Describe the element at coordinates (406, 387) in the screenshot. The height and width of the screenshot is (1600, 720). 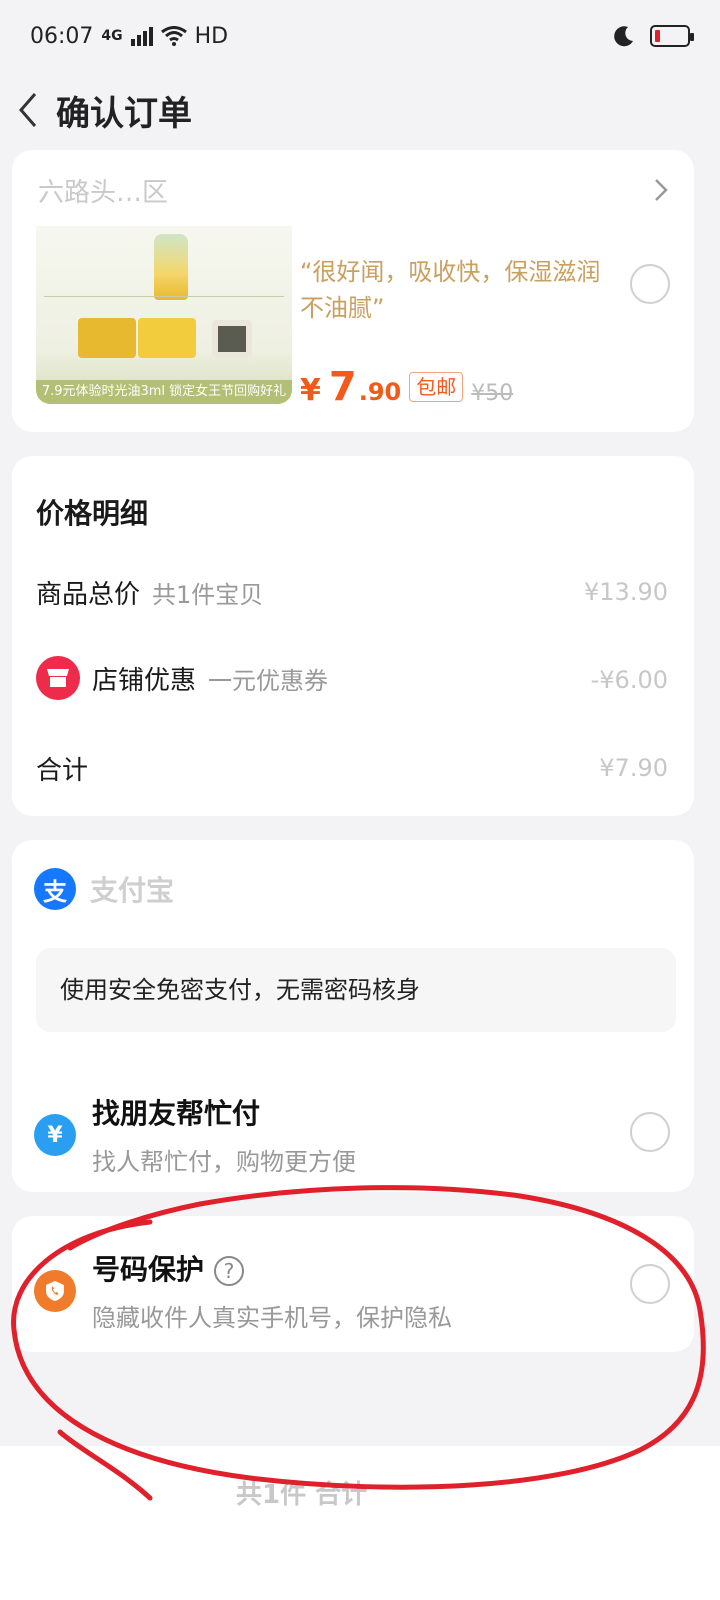
I see `price-row: ¥ 7 .90 包邮 ¥50` at that location.